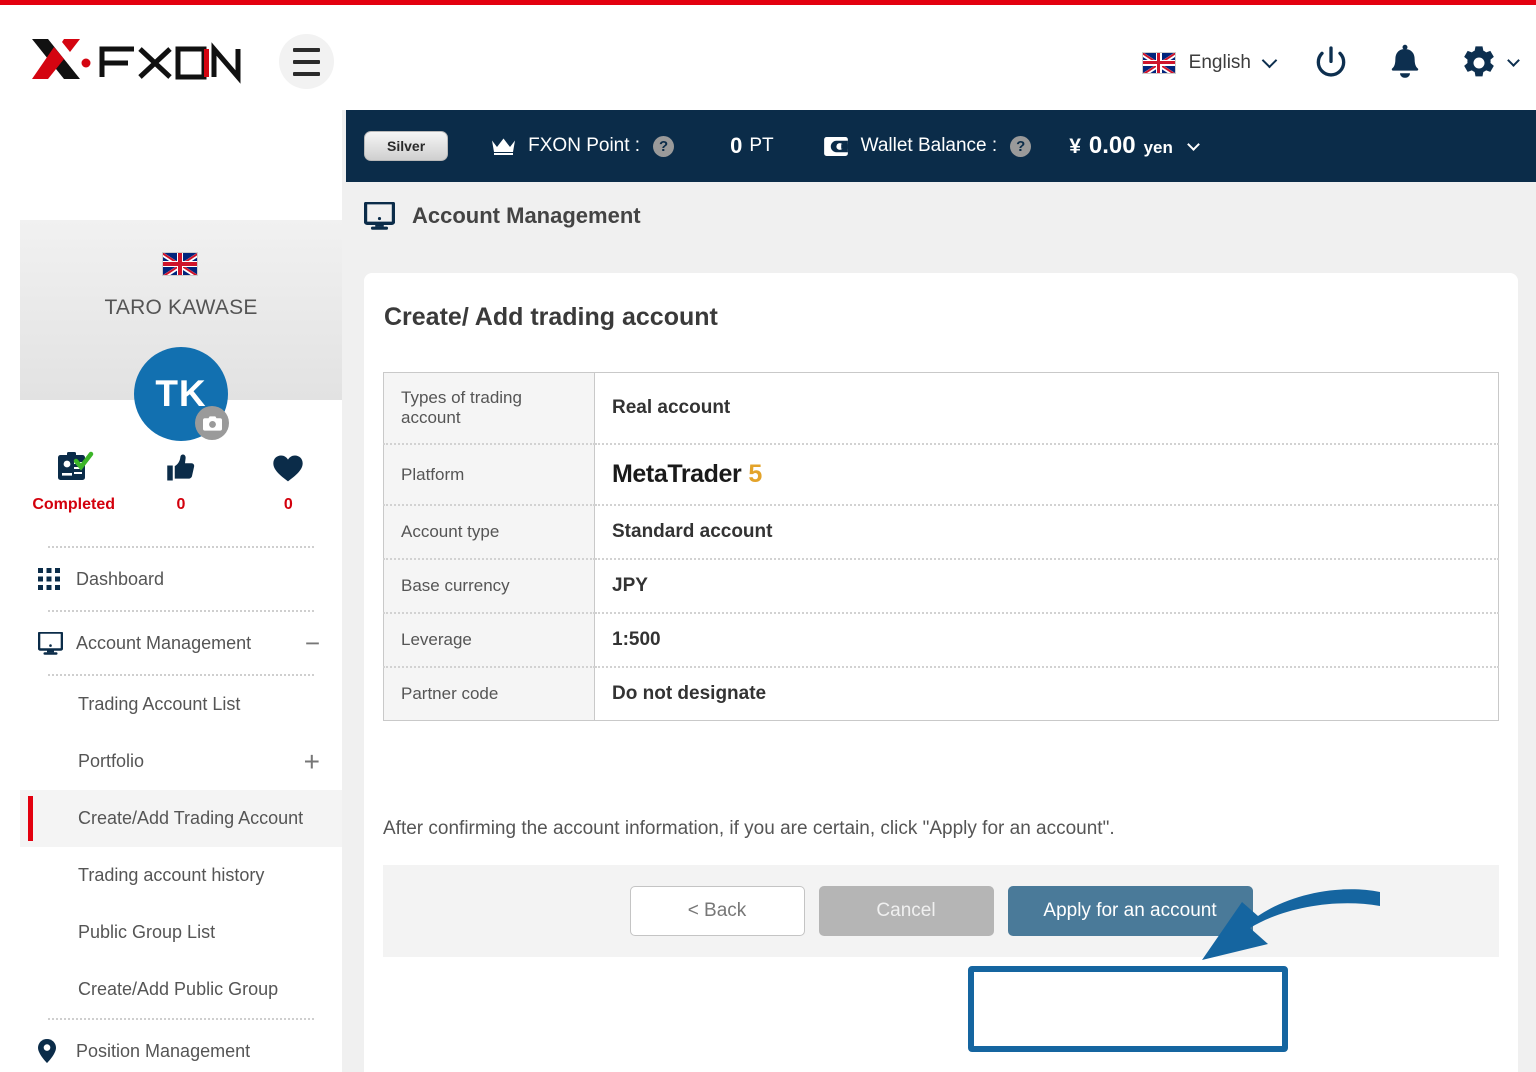 The height and width of the screenshot is (1072, 1536). Describe the element at coordinates (181, 307) in the screenshot. I see `user-name: TARO KAWASE` at that location.